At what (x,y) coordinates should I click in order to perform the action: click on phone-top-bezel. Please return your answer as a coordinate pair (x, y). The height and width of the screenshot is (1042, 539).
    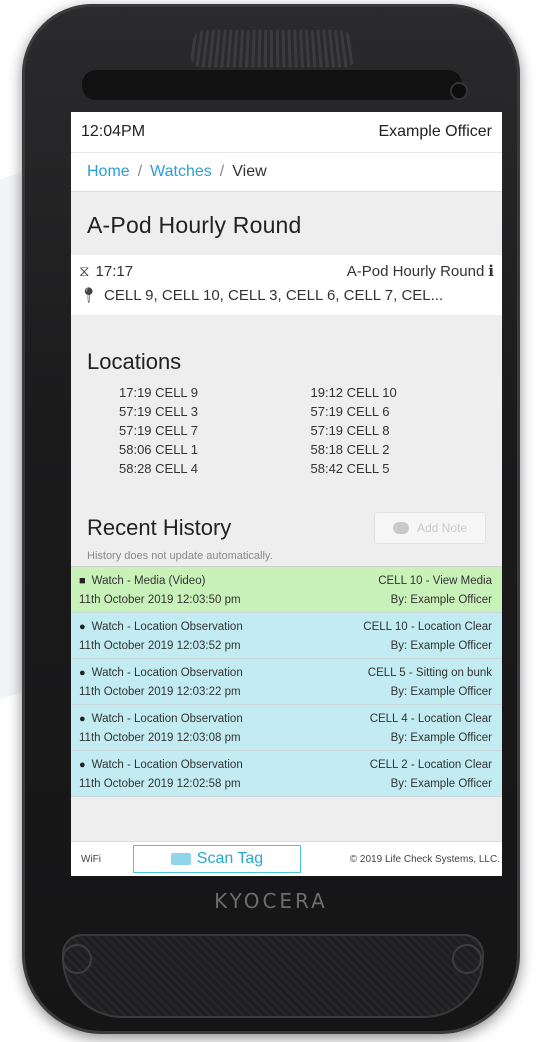
    Looking at the image, I should click on (272, 85).